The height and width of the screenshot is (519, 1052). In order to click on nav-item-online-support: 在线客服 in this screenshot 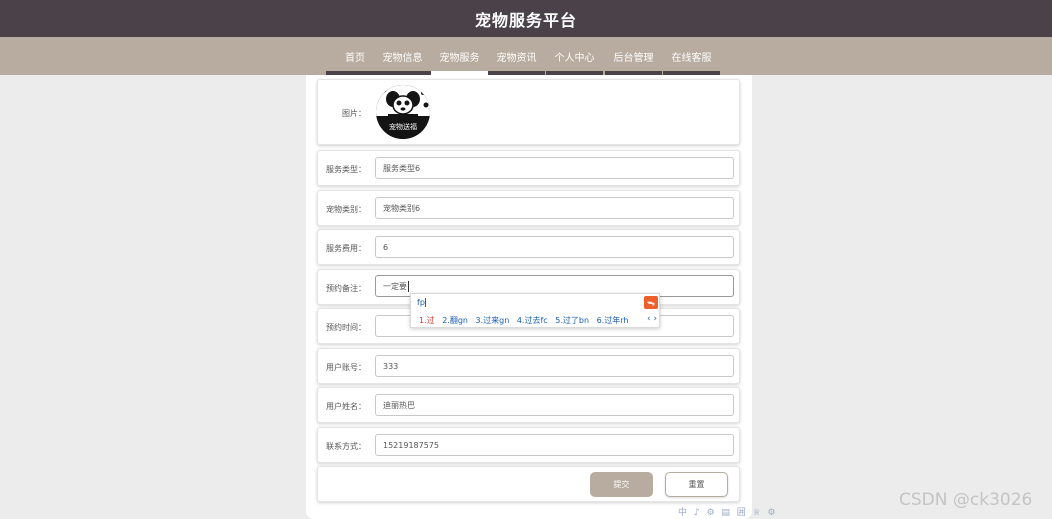, I will do `click(691, 56)`.